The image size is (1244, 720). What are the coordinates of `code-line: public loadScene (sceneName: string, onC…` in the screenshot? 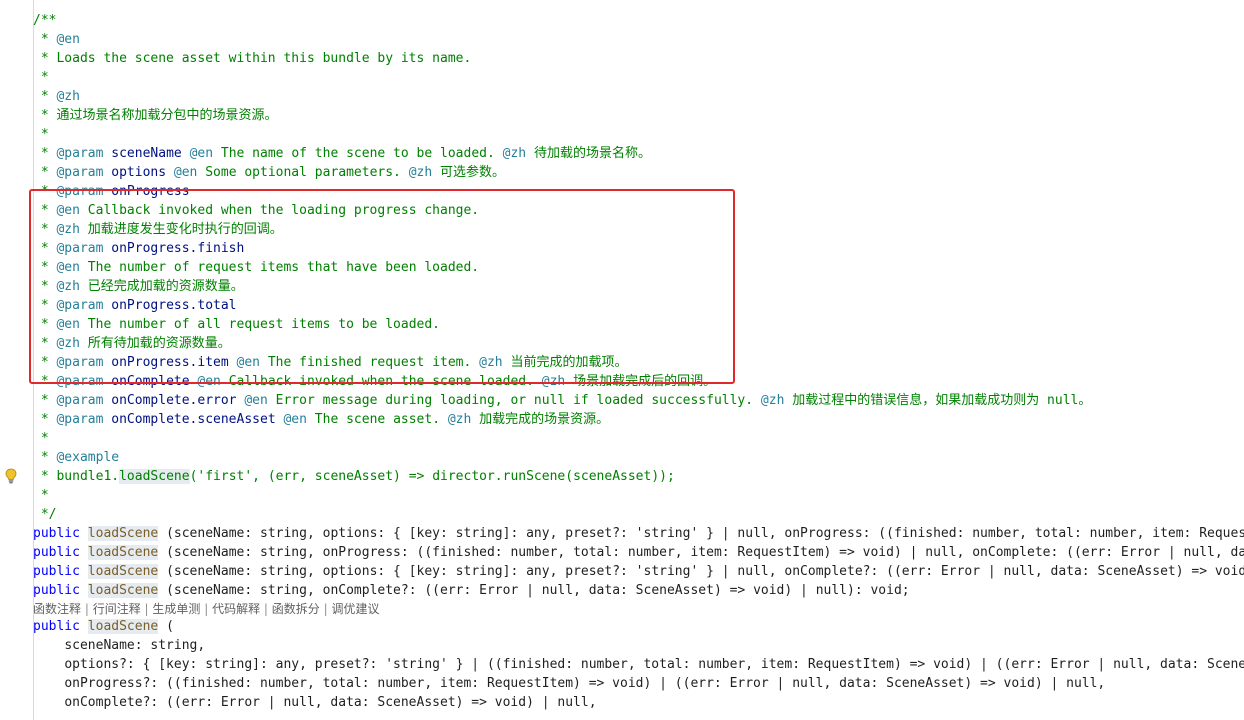 It's located at (455, 590).